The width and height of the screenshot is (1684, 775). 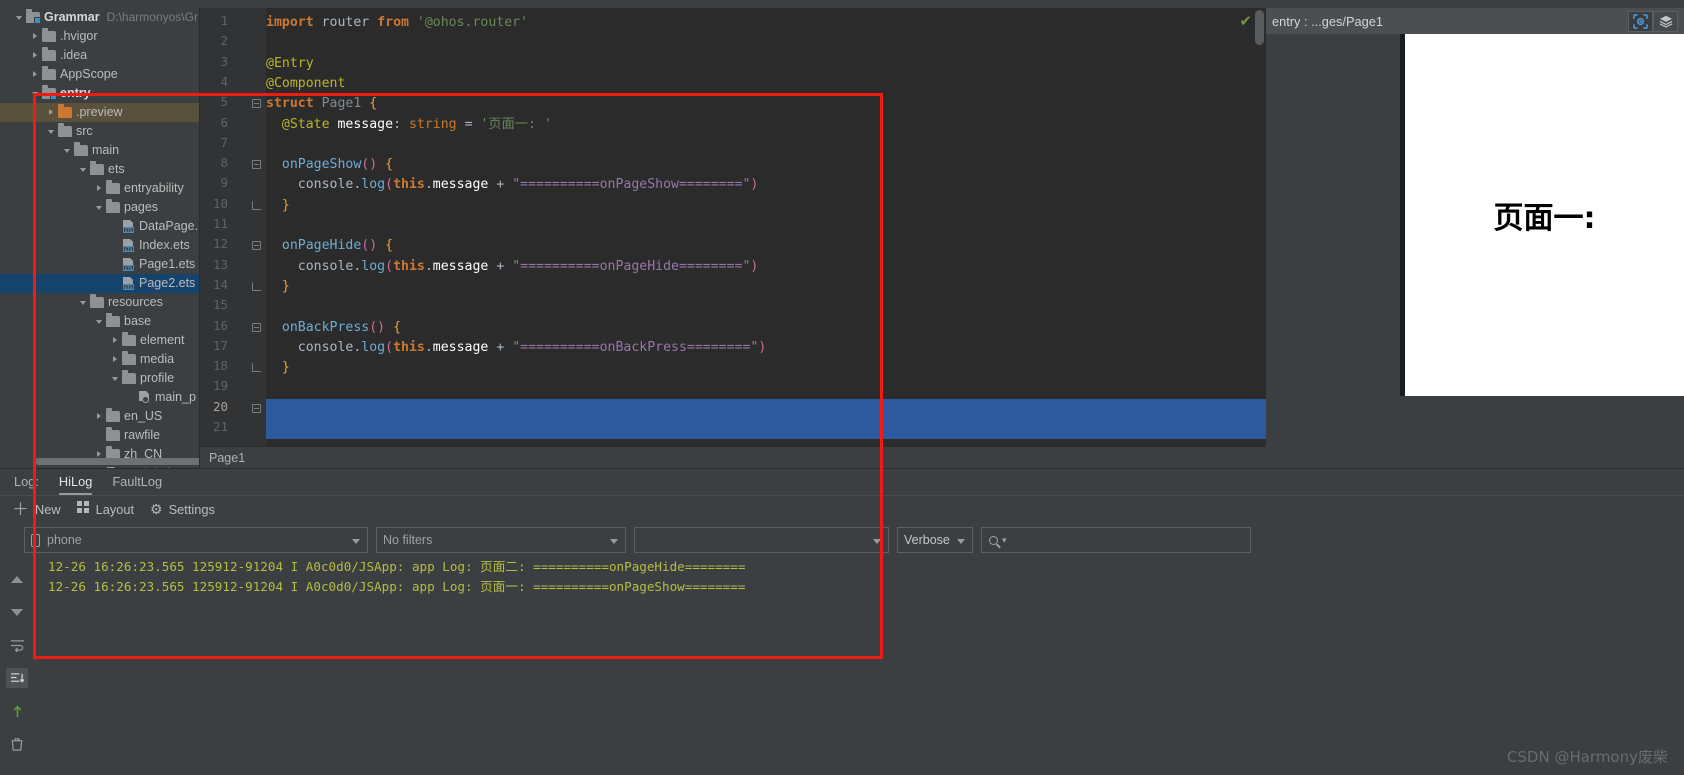 I want to click on log-actions-bar: ＋ New Layout ⚙ Settings, so click(x=842, y=509).